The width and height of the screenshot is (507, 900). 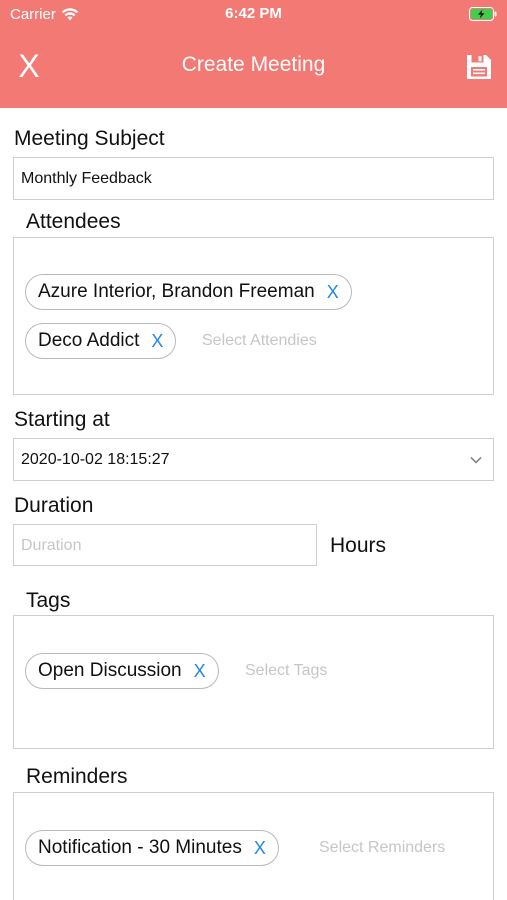 I want to click on duration-unit-label: Hours, so click(x=358, y=545).